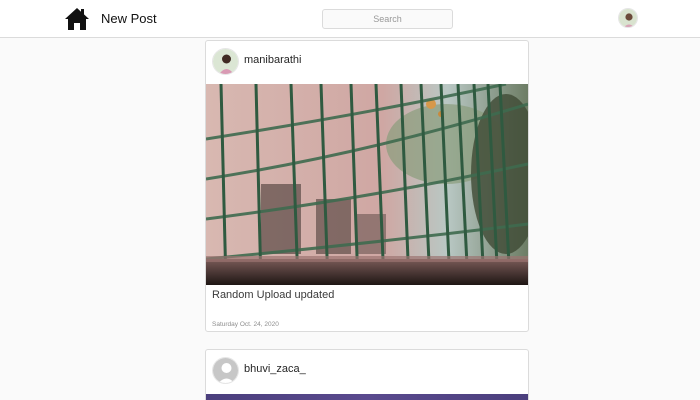 This screenshot has width=700, height=400. What do you see at coordinates (367, 63) in the screenshot?
I see `post-header: manibarathi` at bounding box center [367, 63].